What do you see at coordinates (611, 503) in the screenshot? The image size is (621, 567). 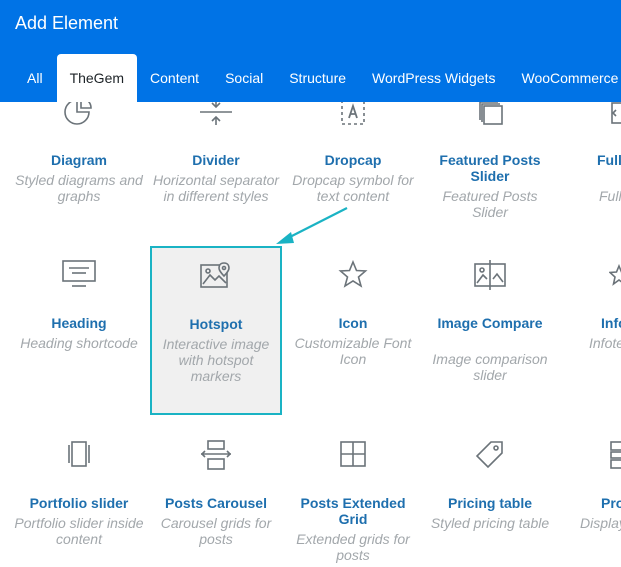 I see `element-name: Pro Categori` at bounding box center [611, 503].